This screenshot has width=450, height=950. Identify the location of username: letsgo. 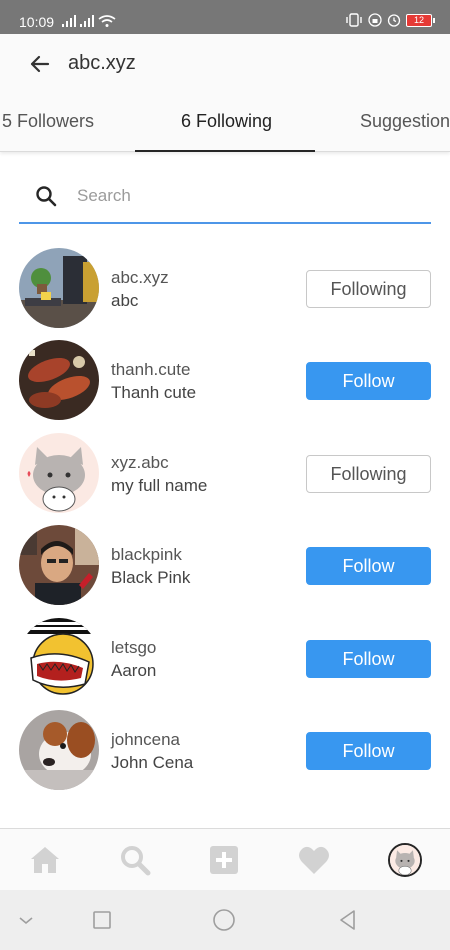
(133, 647).